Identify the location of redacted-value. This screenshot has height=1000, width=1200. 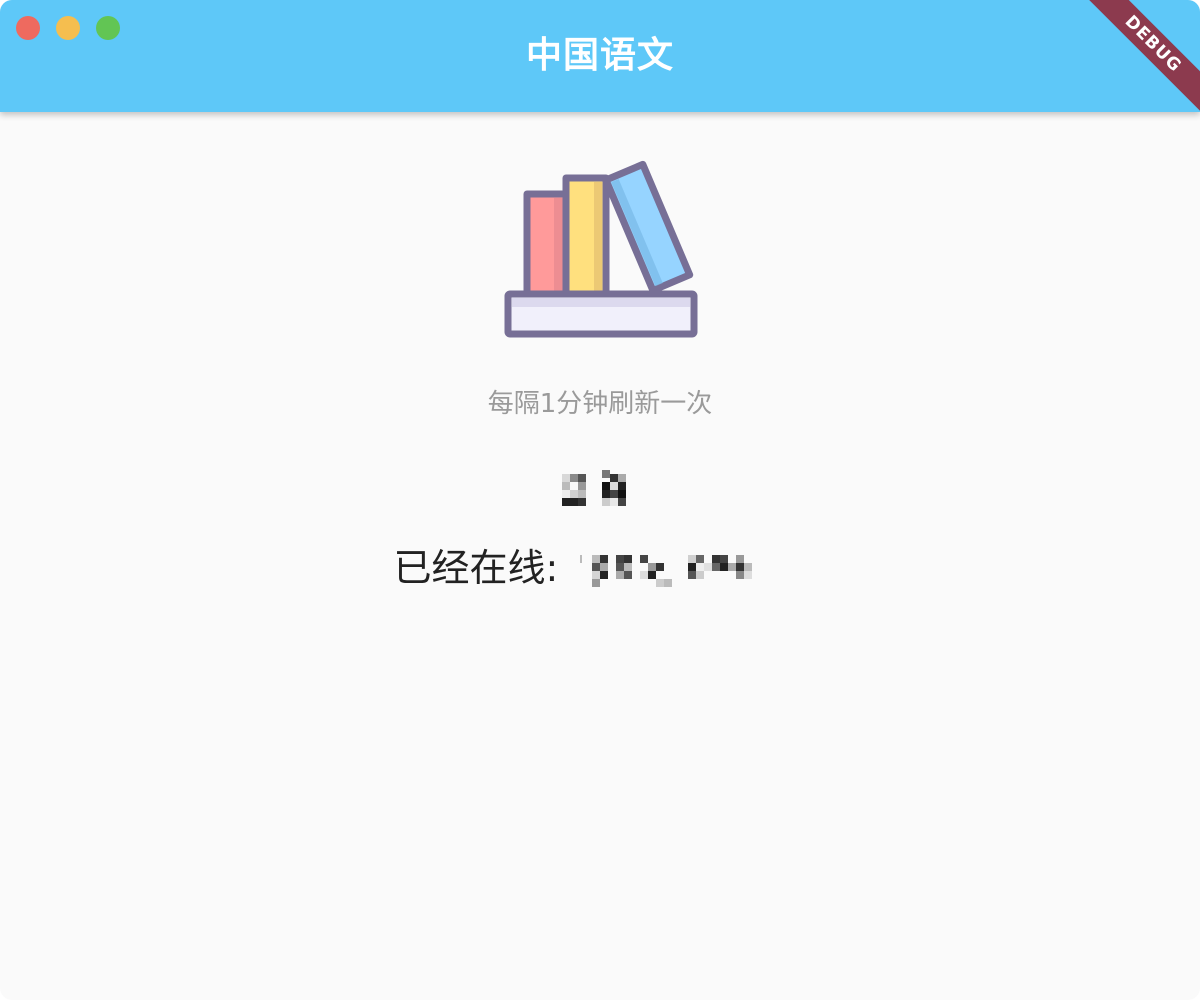
(600, 491).